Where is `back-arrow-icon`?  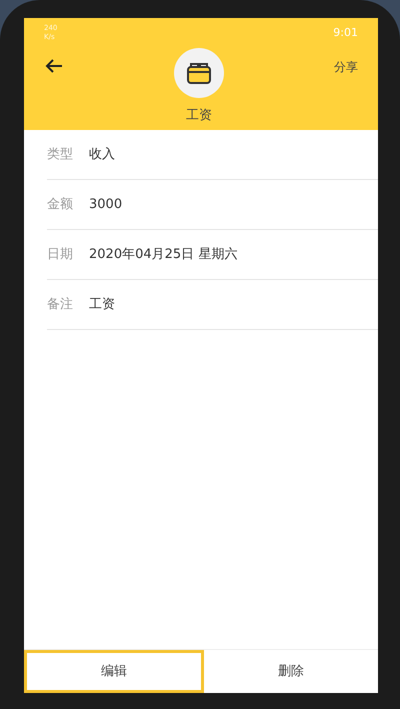
back-arrow-icon is located at coordinates (54, 66).